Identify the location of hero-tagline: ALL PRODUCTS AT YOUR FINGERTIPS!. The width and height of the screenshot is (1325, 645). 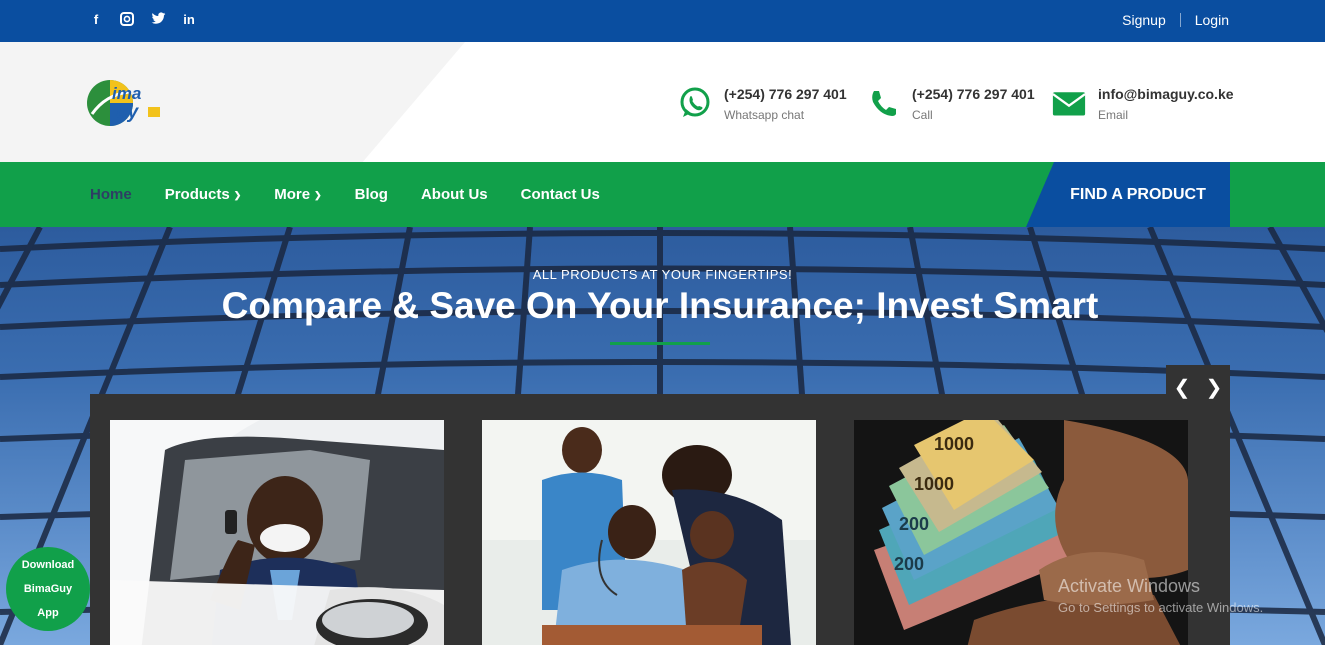
(662, 274).